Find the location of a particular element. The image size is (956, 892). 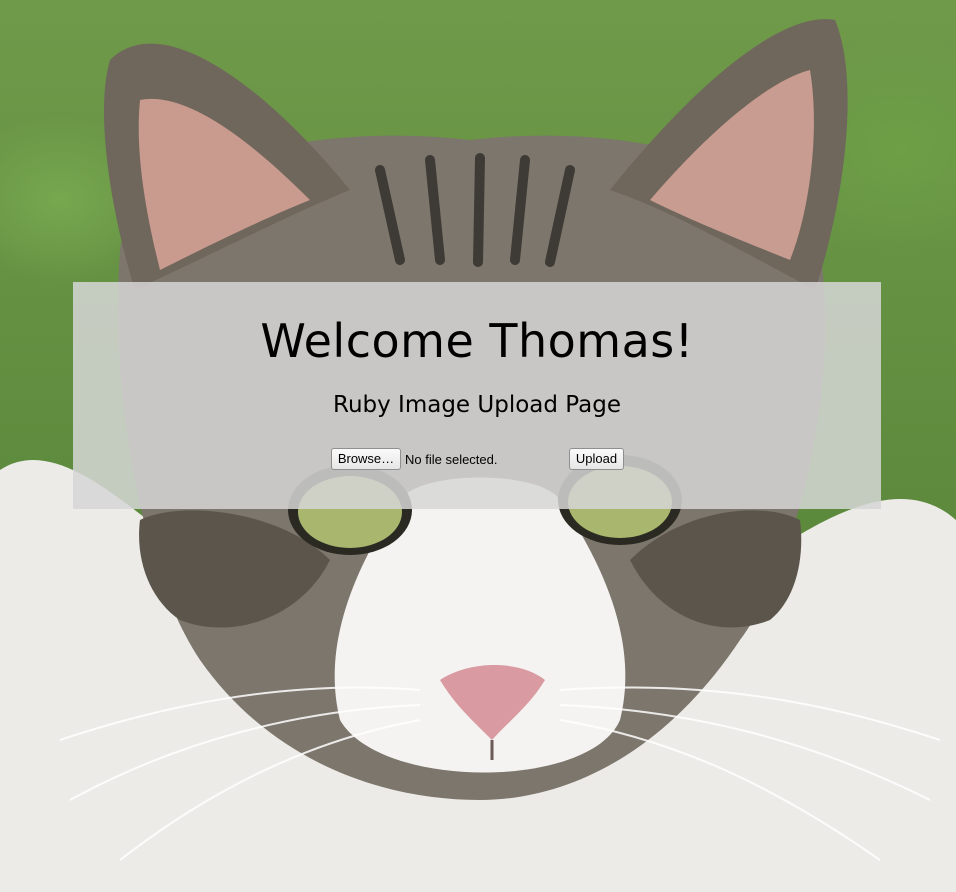

upload-button: Upload is located at coordinates (596, 459).